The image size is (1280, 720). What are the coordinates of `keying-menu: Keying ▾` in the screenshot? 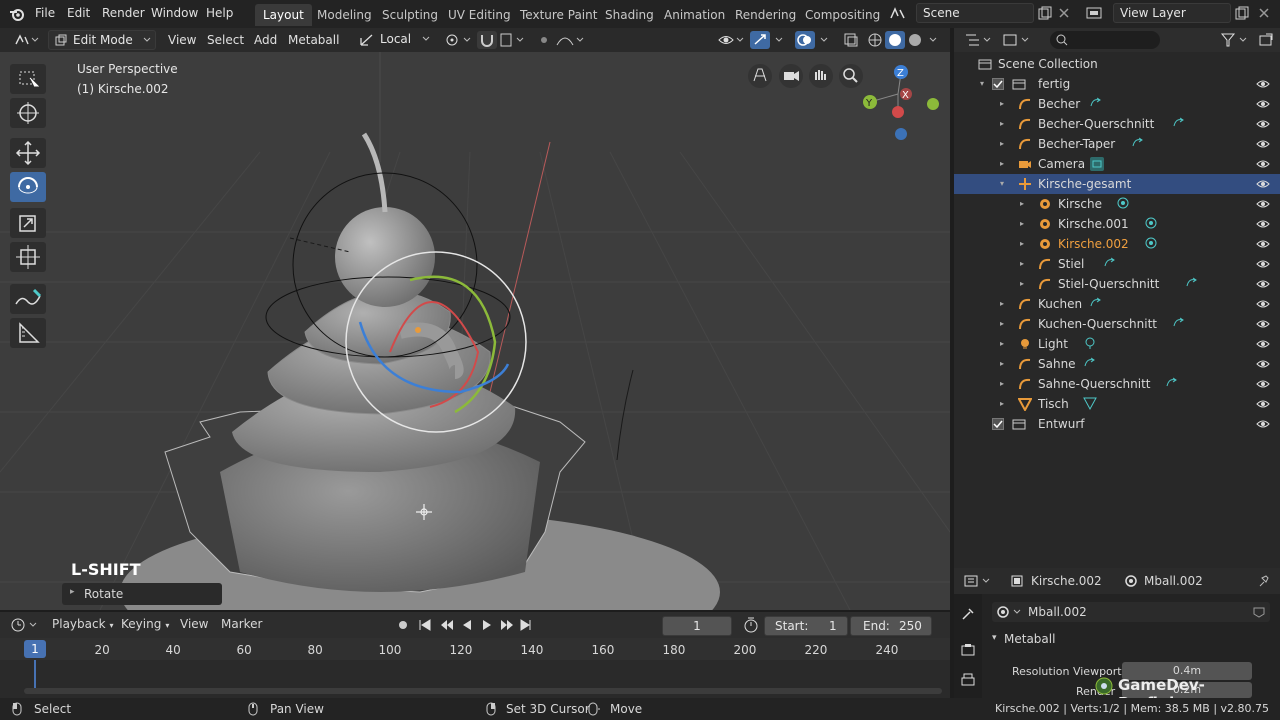 It's located at (147, 624).